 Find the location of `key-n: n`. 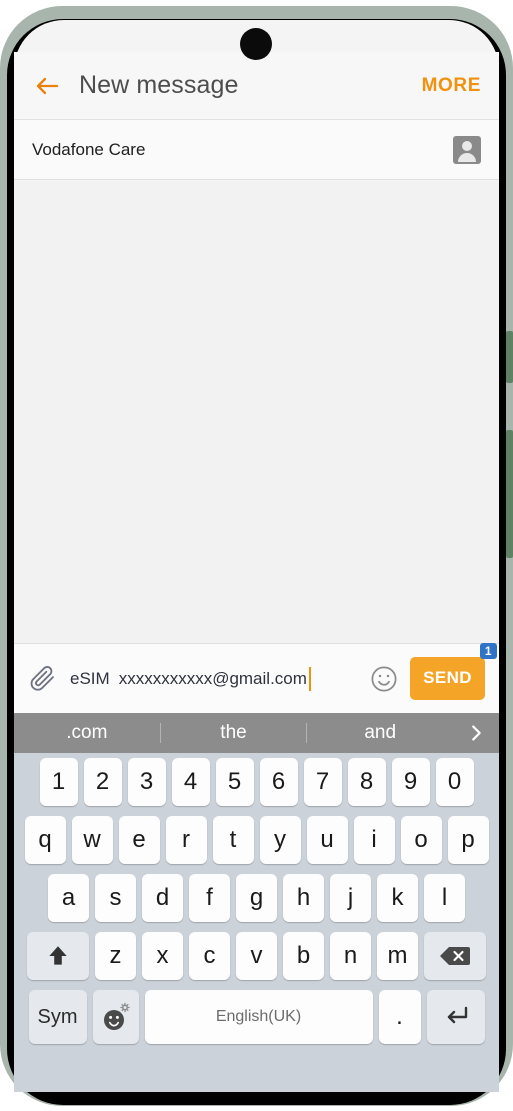

key-n: n is located at coordinates (350, 956).